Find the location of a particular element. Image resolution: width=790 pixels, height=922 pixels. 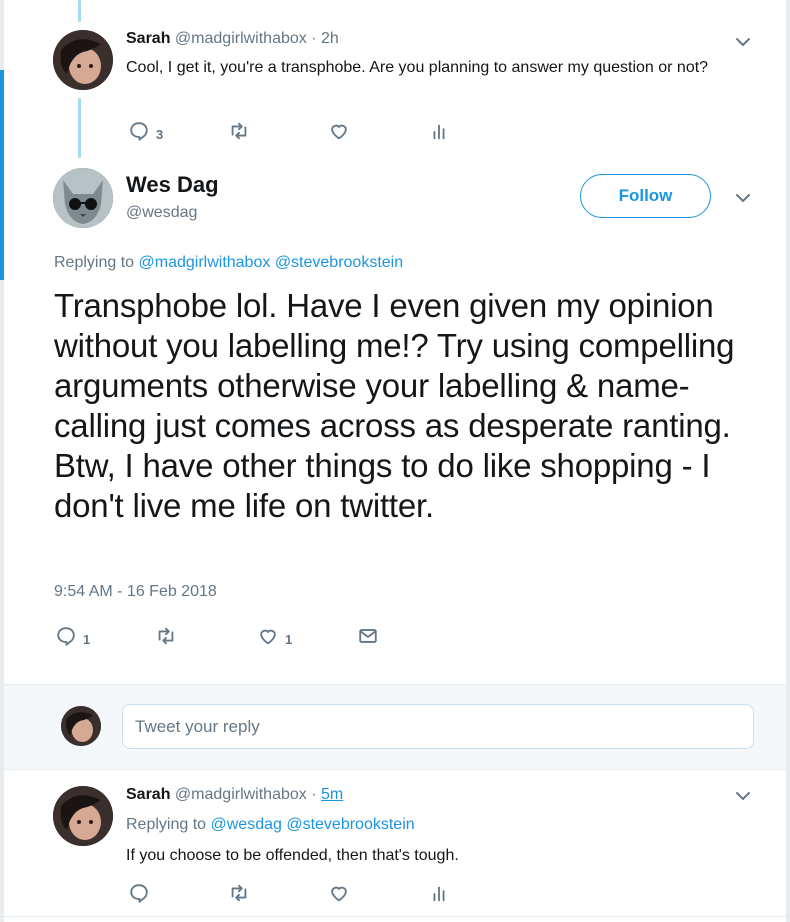

direct-message-button is located at coordinates (377, 636).